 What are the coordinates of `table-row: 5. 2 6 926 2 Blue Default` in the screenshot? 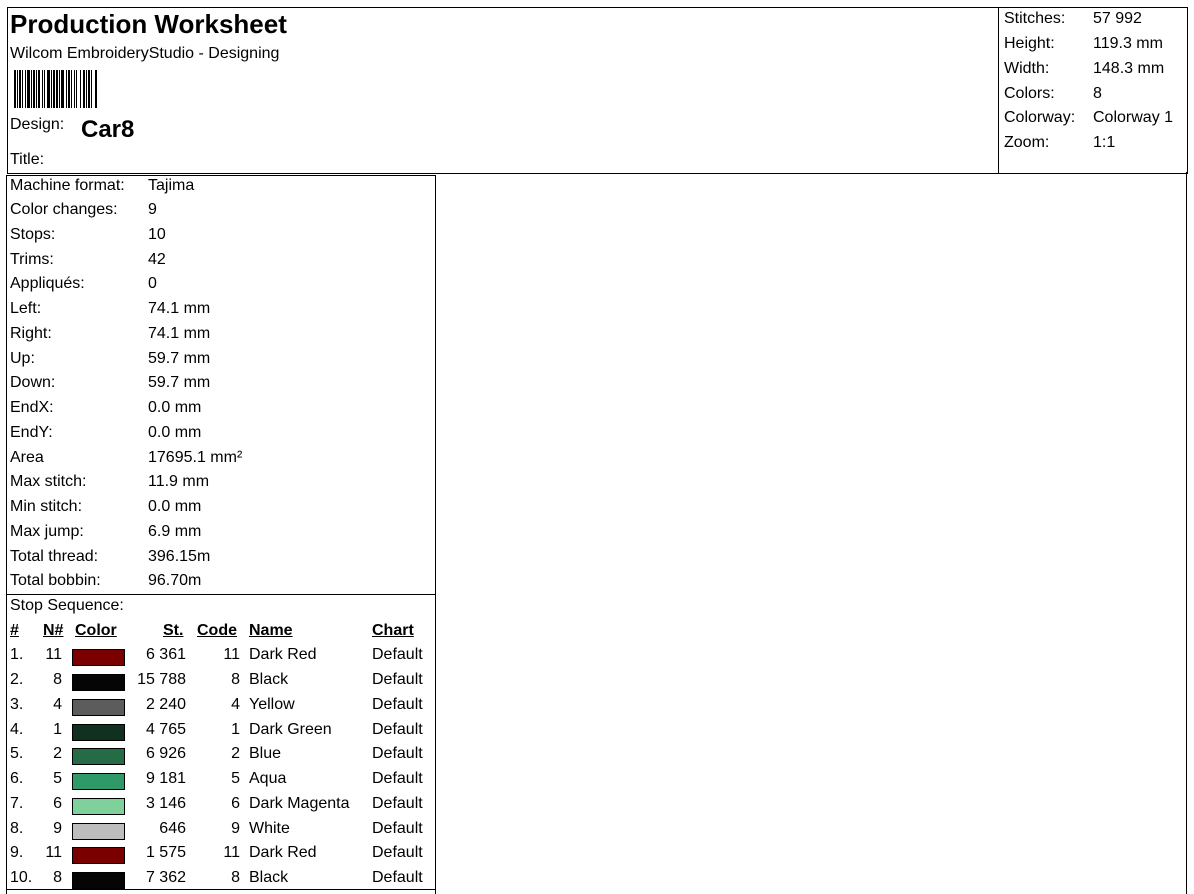 It's located at (220, 757).